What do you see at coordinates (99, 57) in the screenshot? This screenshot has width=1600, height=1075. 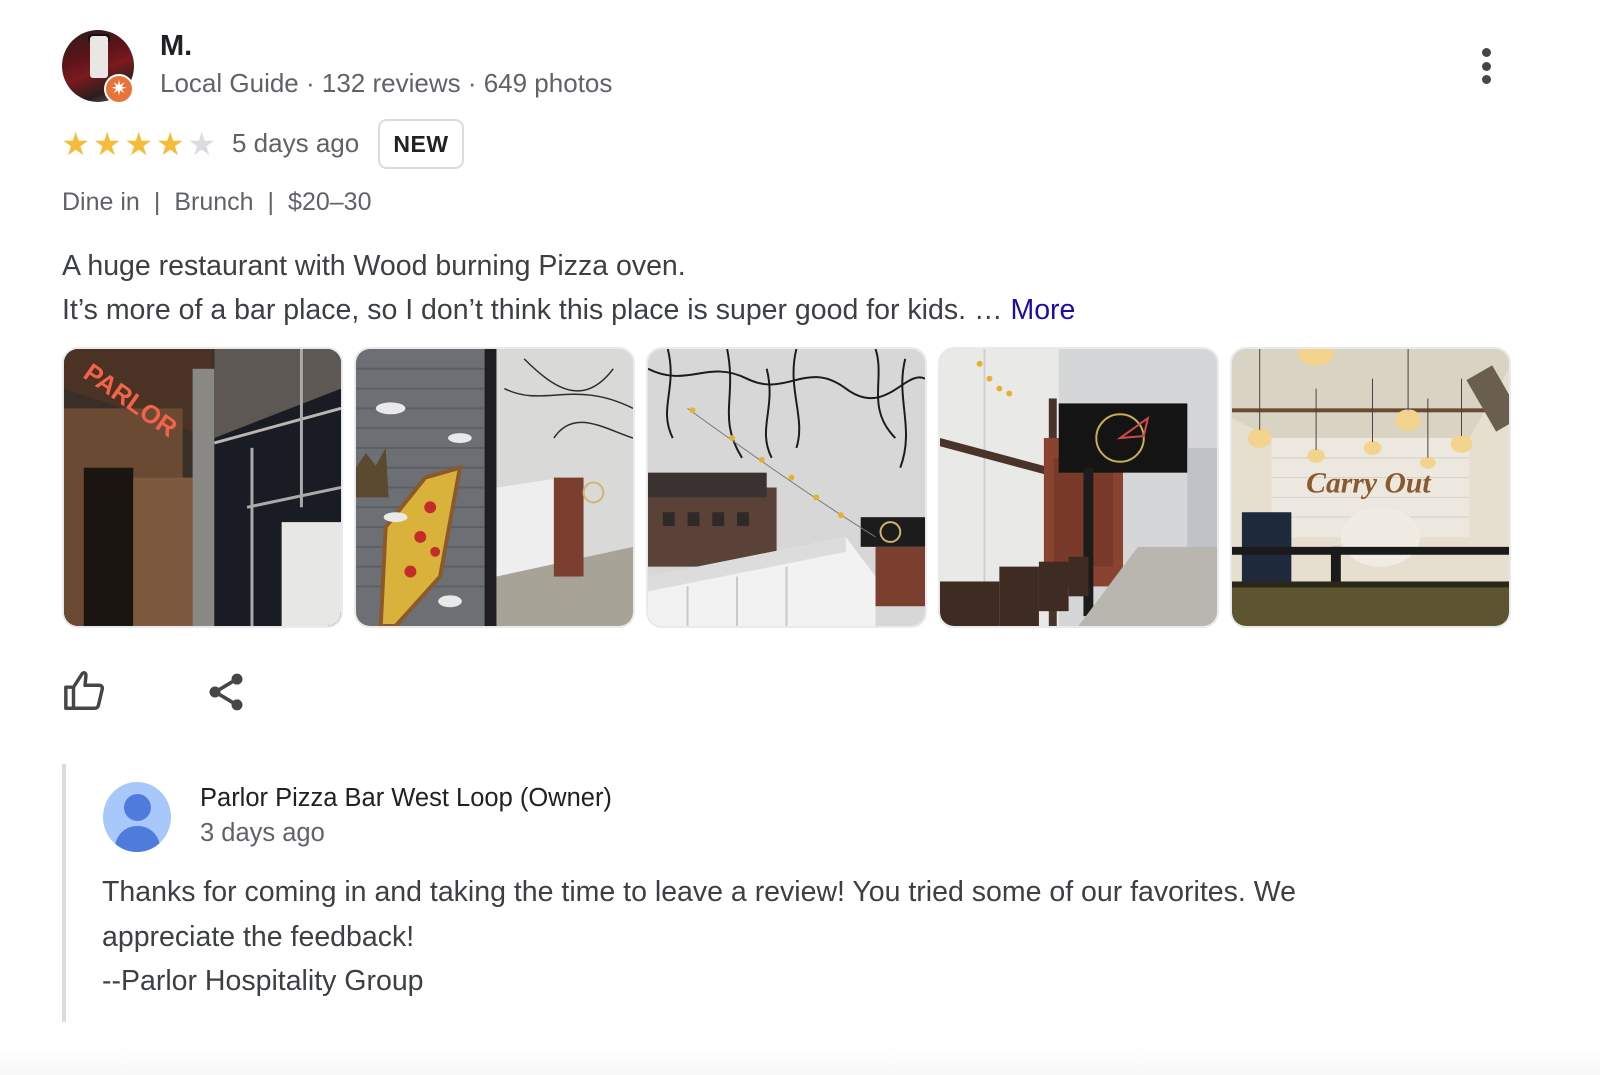 I see `avatar-shirt` at bounding box center [99, 57].